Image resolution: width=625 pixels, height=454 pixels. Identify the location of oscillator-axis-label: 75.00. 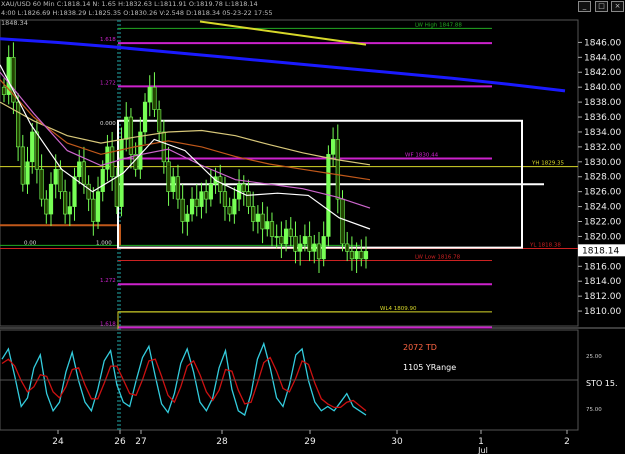
(594, 410).